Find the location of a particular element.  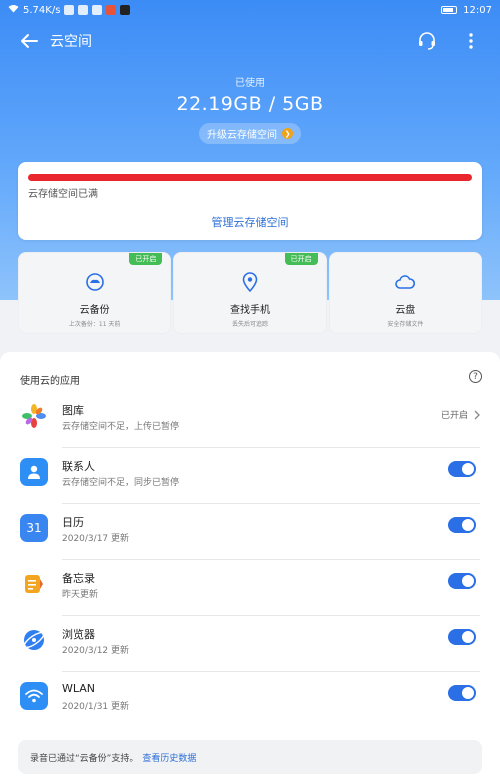

calendar-day: 31 is located at coordinates (34, 528).